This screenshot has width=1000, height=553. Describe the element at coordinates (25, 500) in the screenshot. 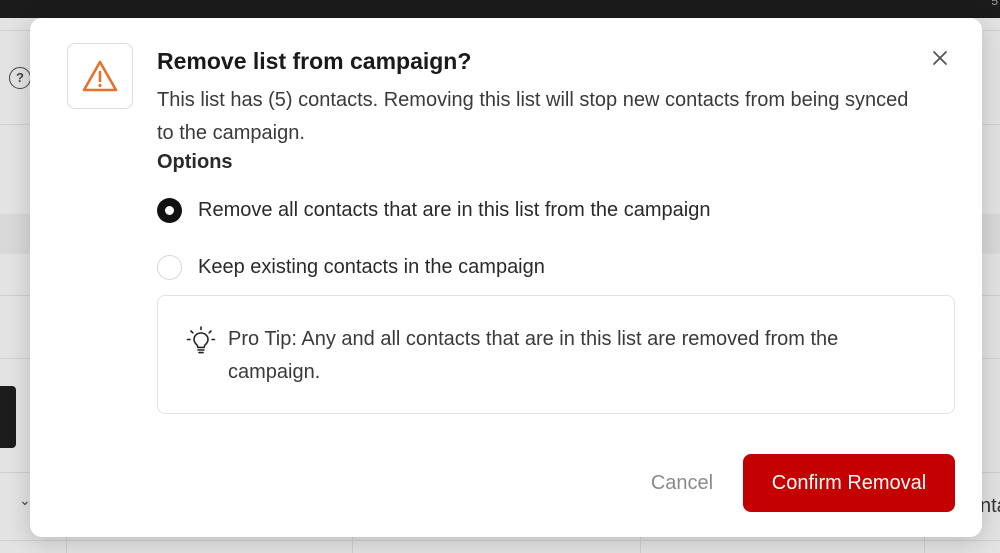

I see `chevron-down-icon: ⌄` at that location.